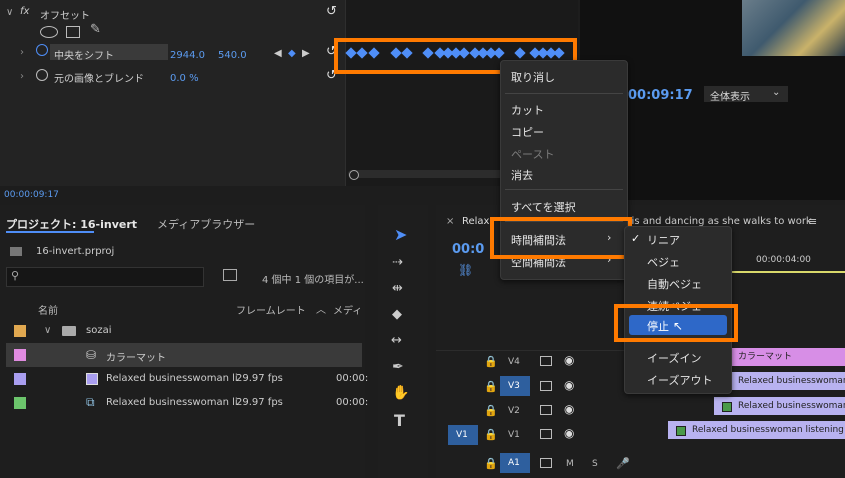  Describe the element at coordinates (400, 393) in the screenshot. I see `hand-icon: ✋` at that location.